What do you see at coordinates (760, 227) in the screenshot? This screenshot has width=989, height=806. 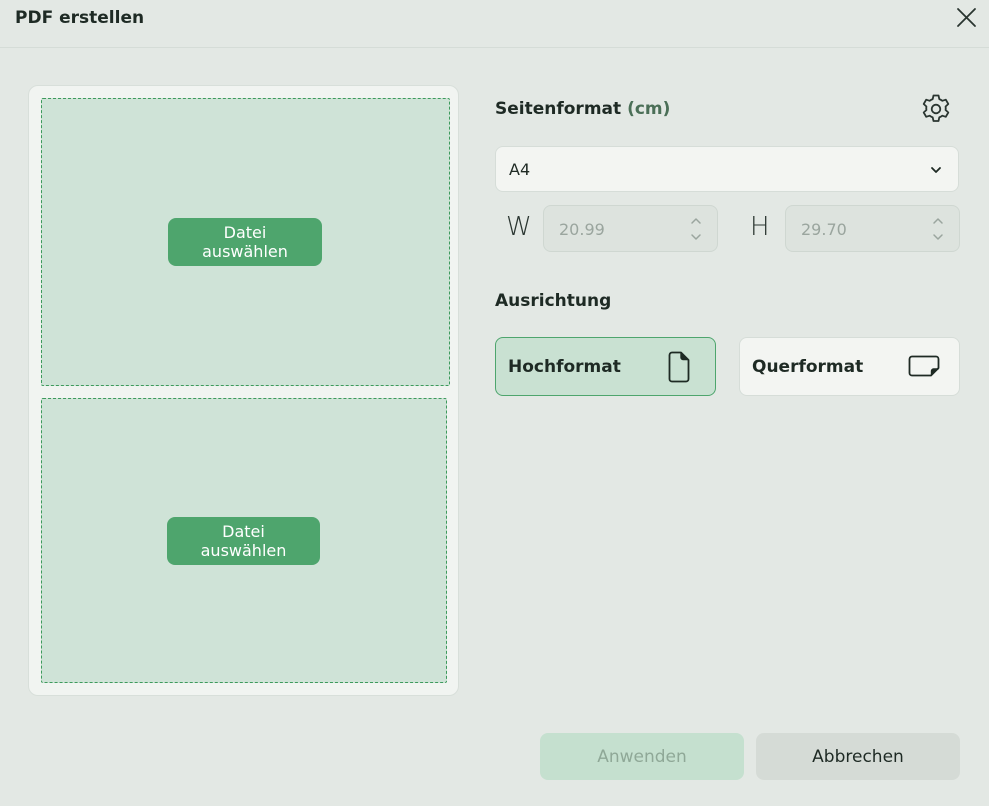 I see `height-label: H` at bounding box center [760, 227].